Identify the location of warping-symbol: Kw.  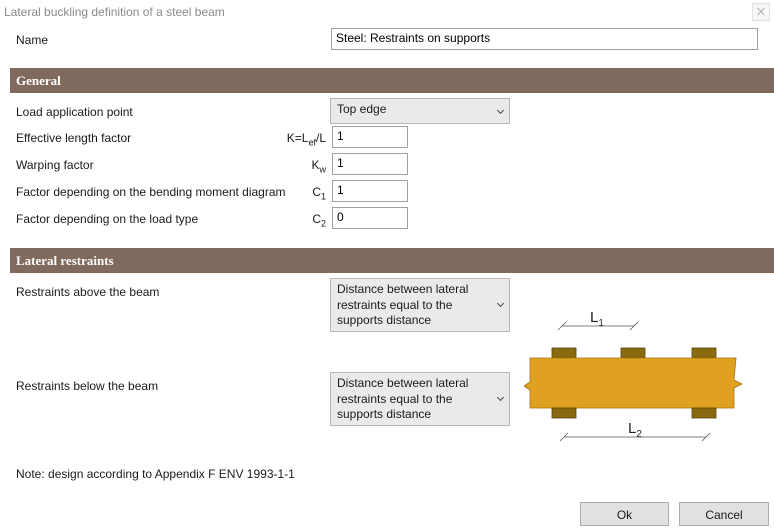
(318, 166).